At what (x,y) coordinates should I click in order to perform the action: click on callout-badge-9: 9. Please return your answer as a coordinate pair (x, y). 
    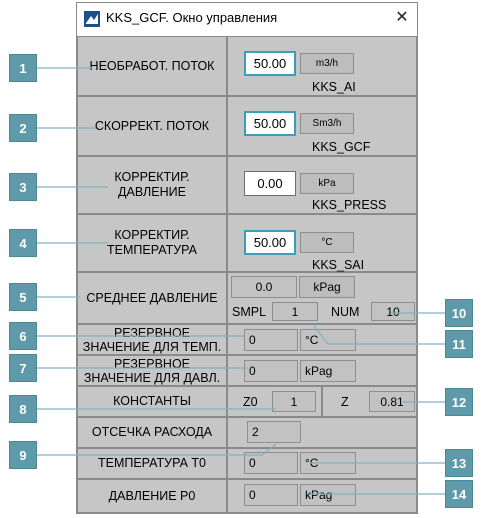
    Looking at the image, I should click on (23, 455).